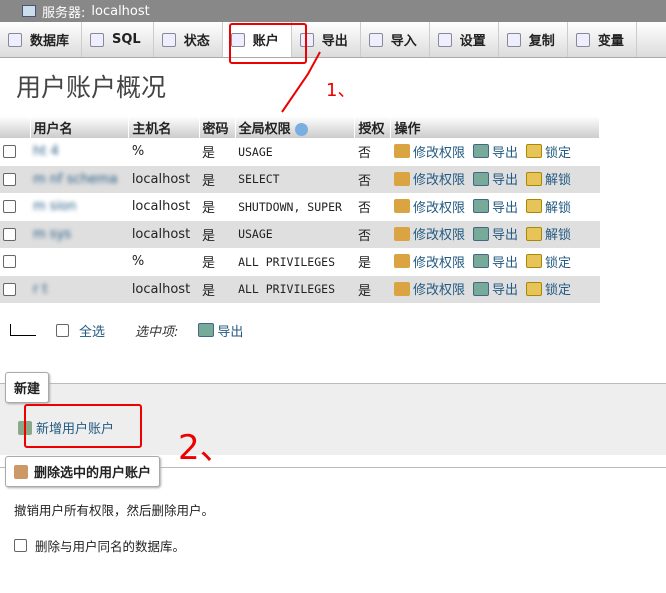 This screenshot has height=593, width=666. I want to click on tab-variables: 变量, so click(602, 39).